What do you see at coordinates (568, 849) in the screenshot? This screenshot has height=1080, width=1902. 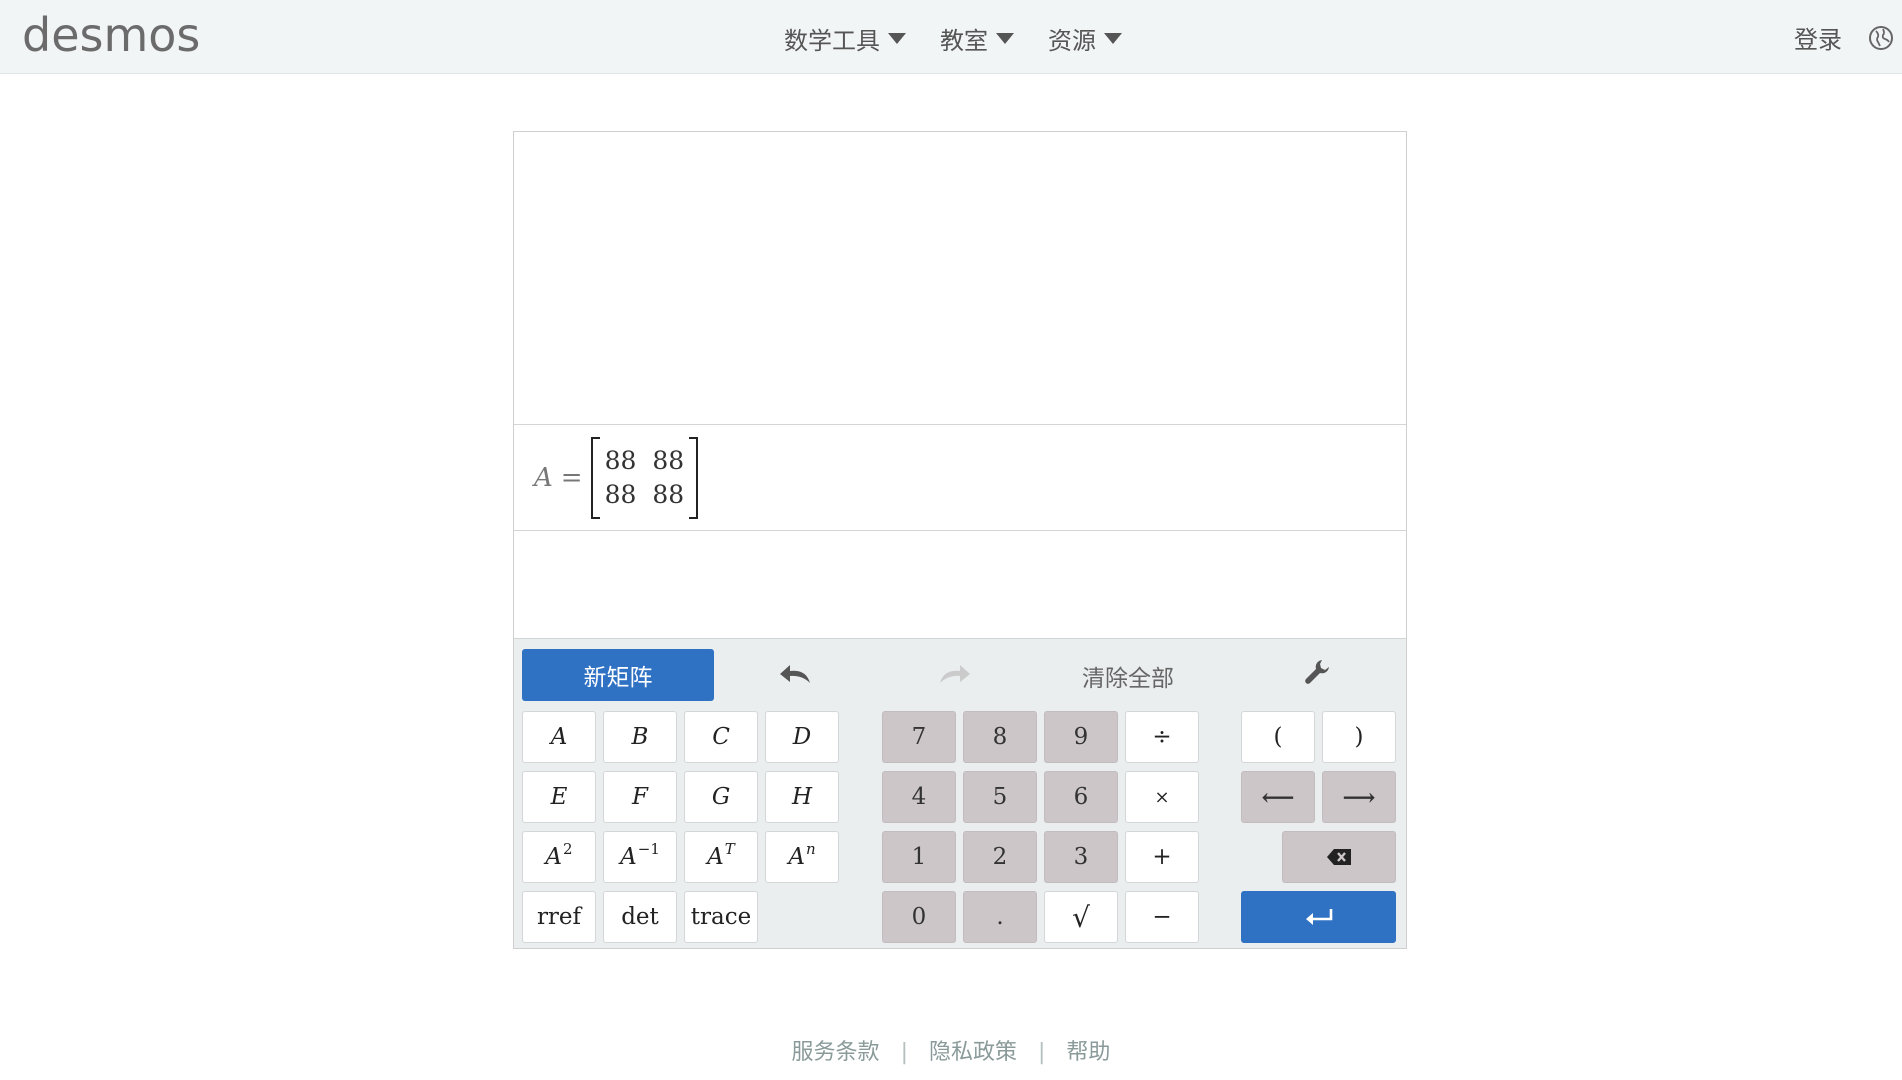 I see `key-square-exponent: 2` at bounding box center [568, 849].